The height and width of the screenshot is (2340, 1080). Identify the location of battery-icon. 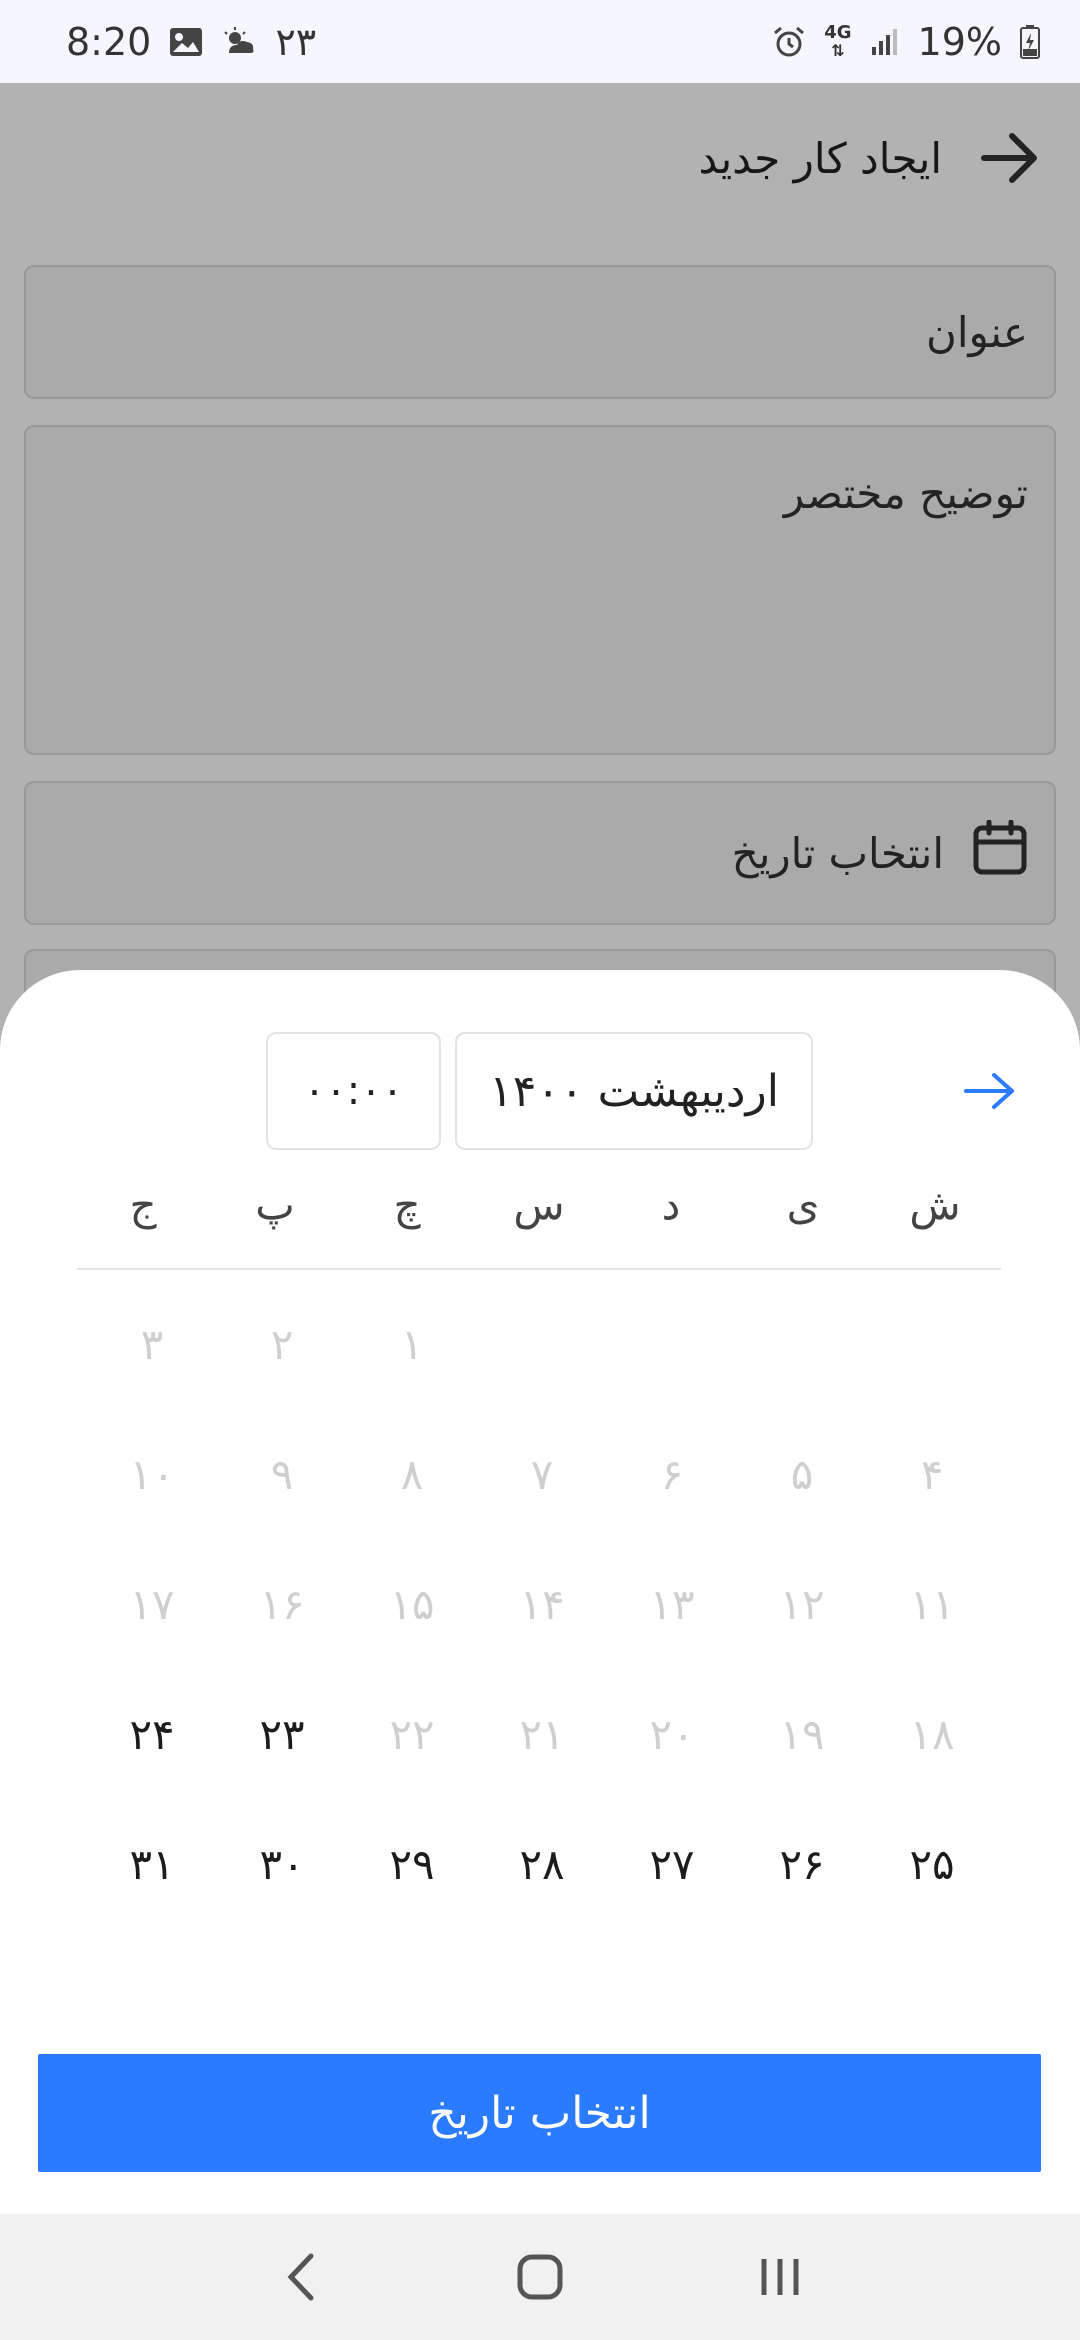
(1030, 41).